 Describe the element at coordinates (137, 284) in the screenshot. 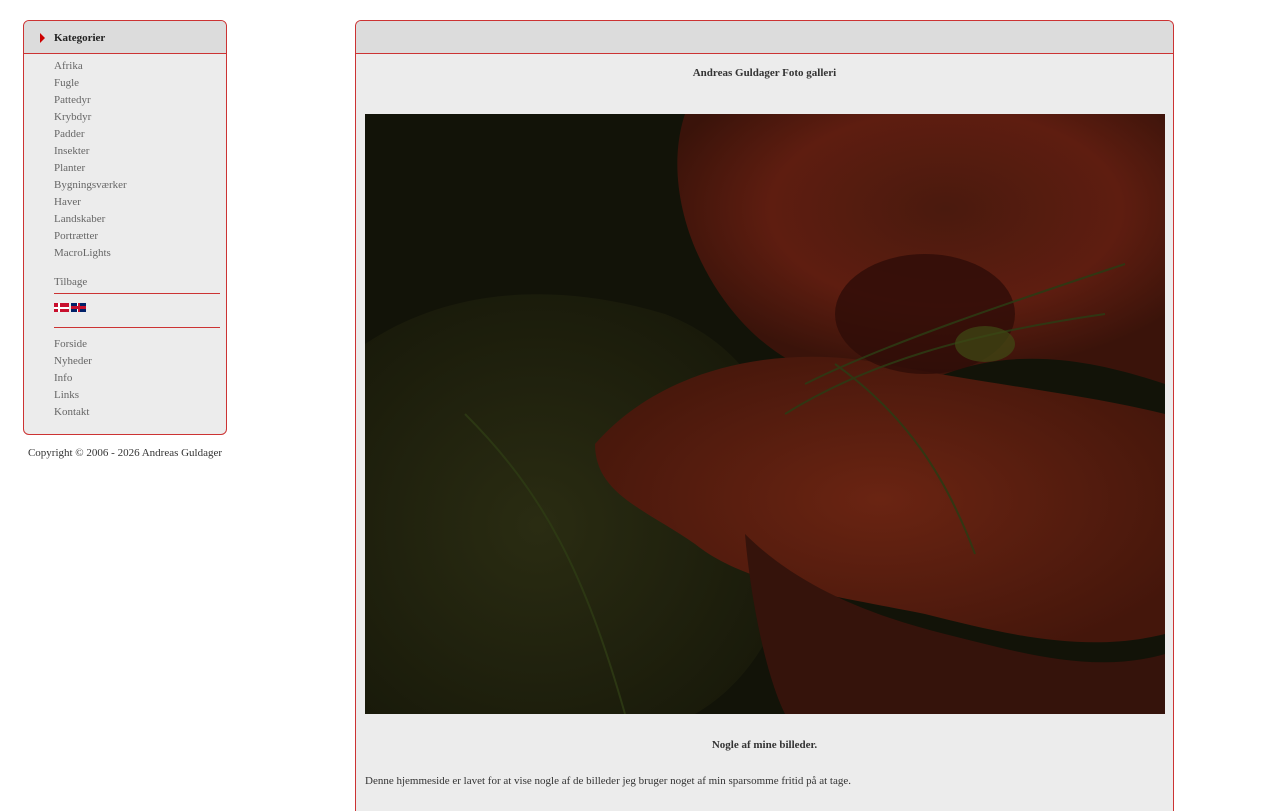

I see `back-link: Tilbage` at that location.